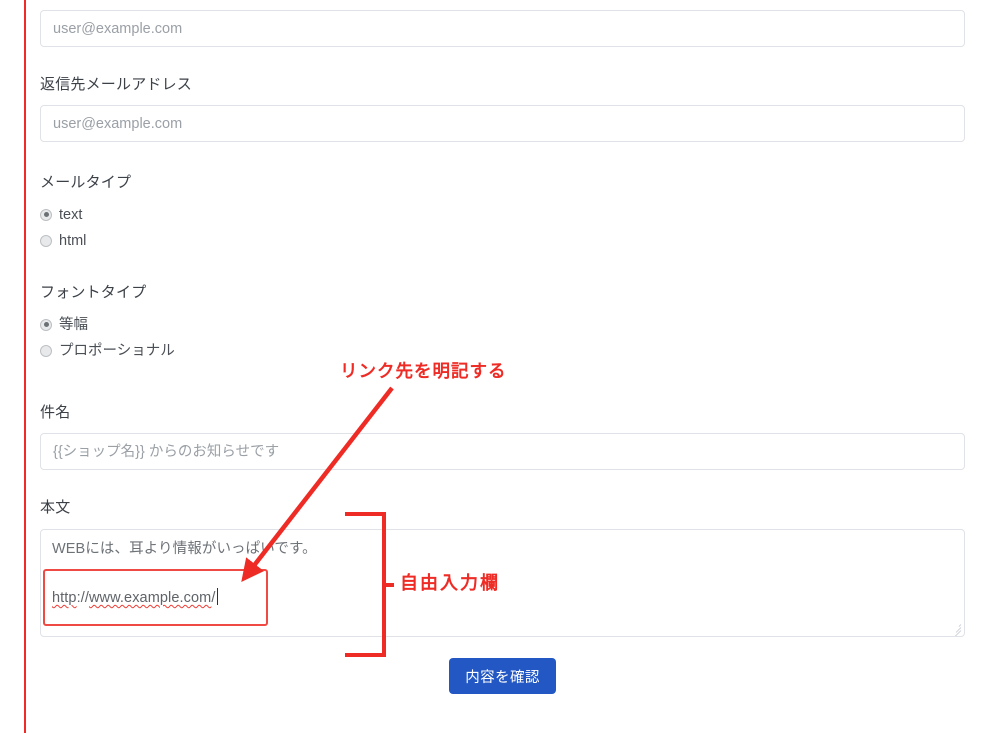 The image size is (1000, 733). I want to click on mail-type-label: メールタイプ, so click(86, 182).